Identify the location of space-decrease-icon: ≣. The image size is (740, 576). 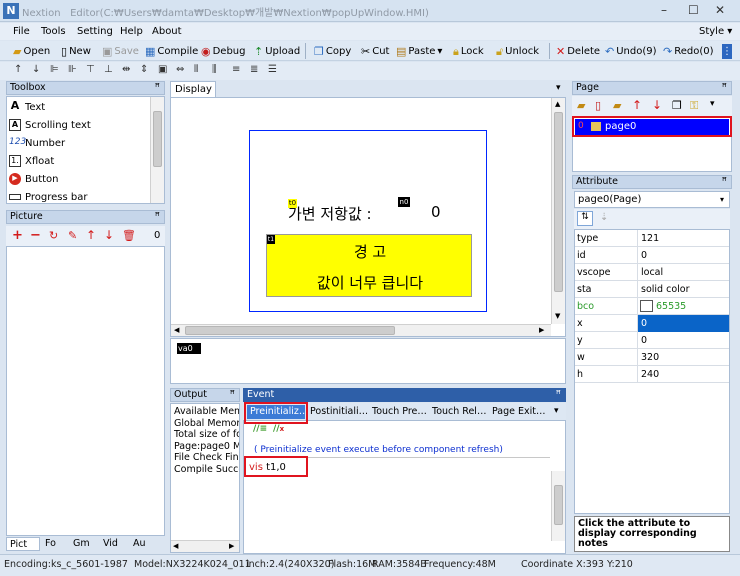
(254, 69).